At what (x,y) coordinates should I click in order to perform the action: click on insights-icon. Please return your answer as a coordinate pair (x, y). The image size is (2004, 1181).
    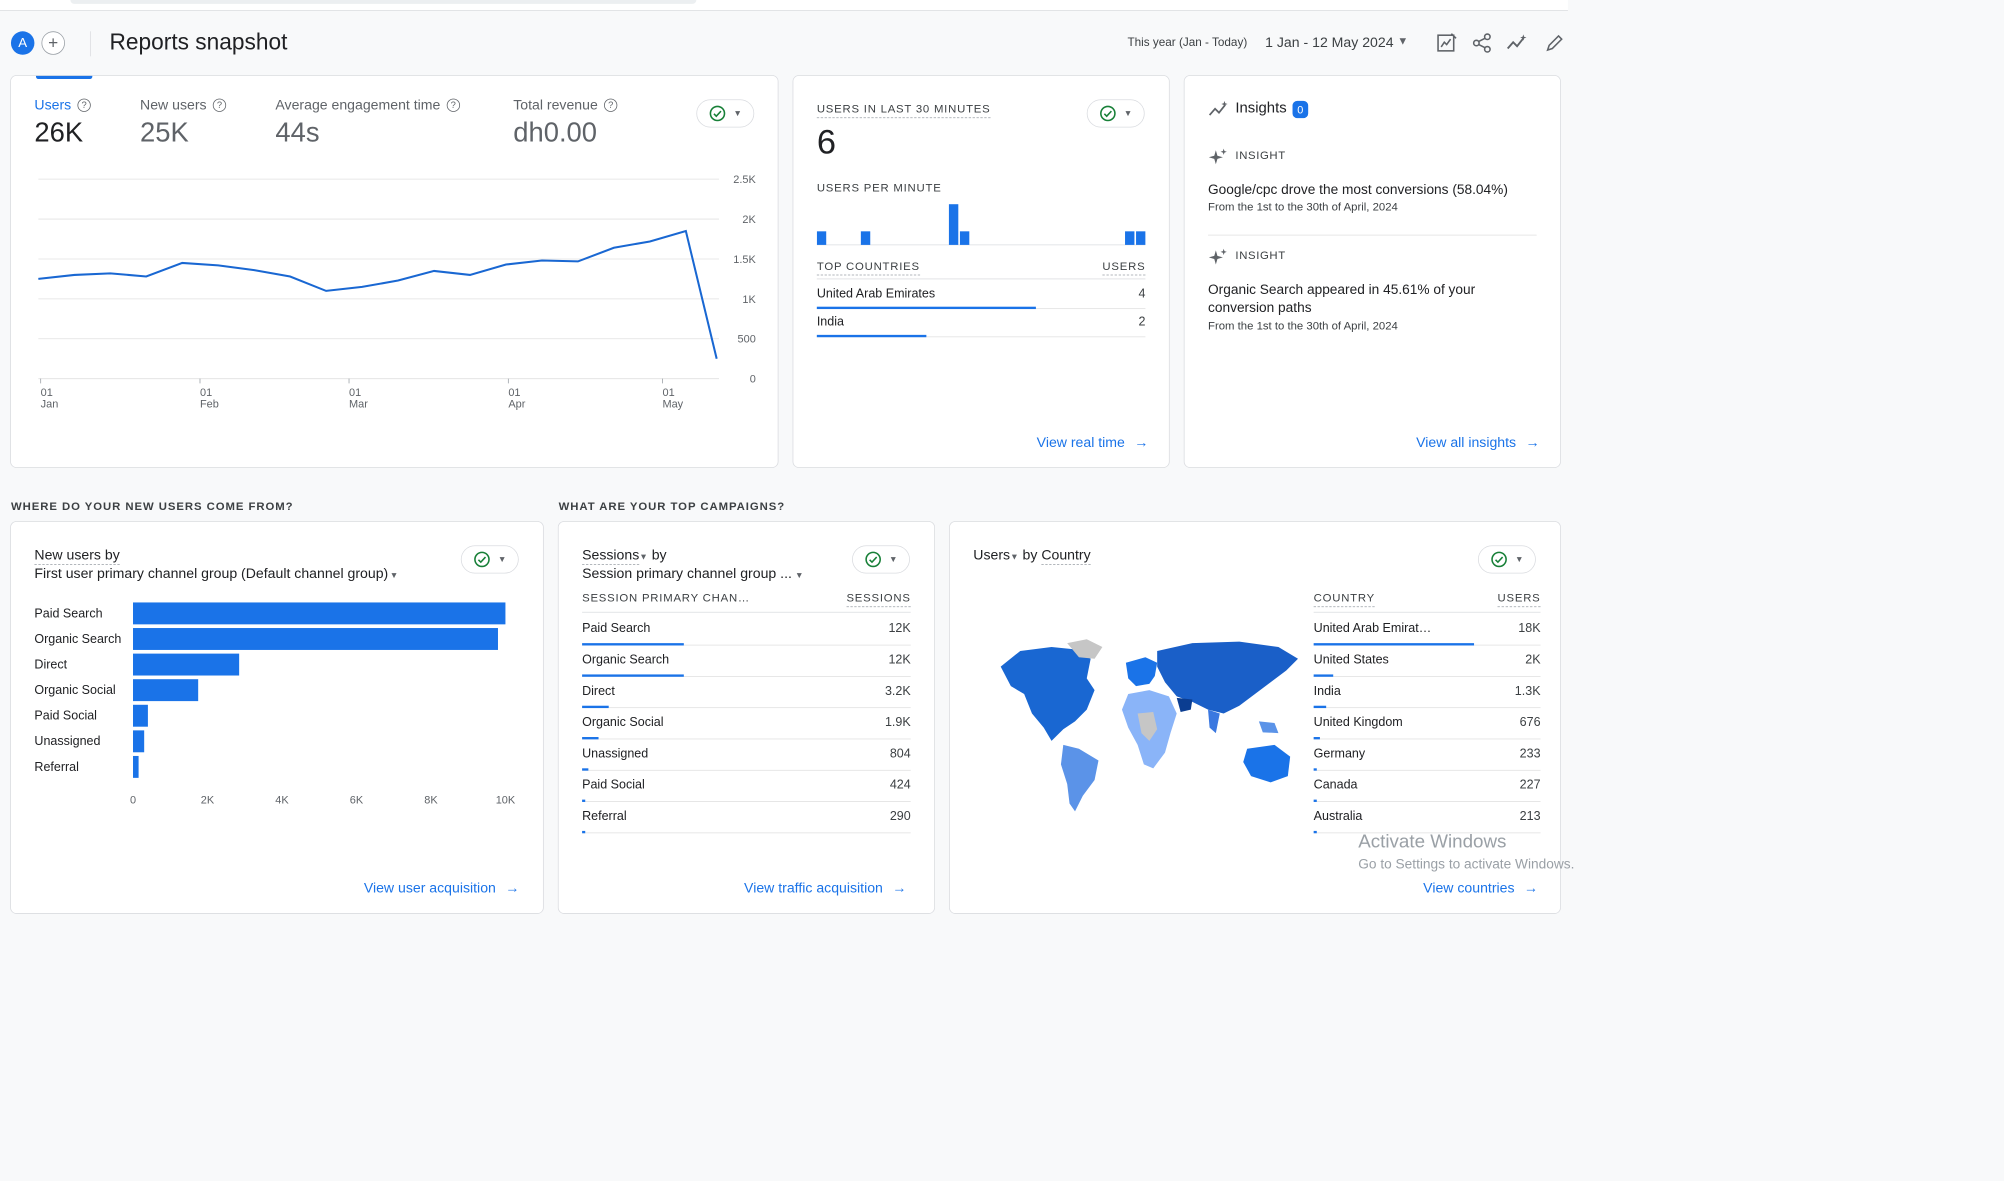
    Looking at the image, I should click on (1517, 43).